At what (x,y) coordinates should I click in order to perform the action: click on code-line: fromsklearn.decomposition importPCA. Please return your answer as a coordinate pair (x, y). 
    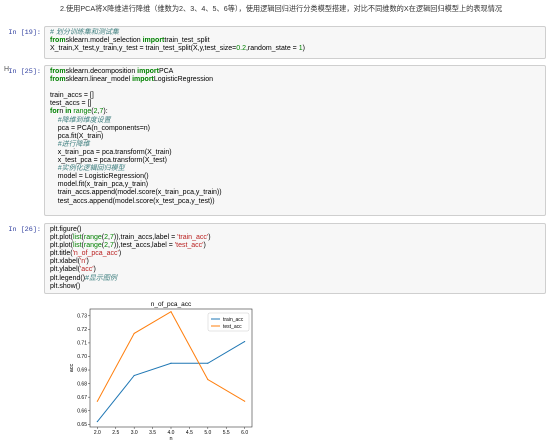
    Looking at the image, I should click on (295, 72).